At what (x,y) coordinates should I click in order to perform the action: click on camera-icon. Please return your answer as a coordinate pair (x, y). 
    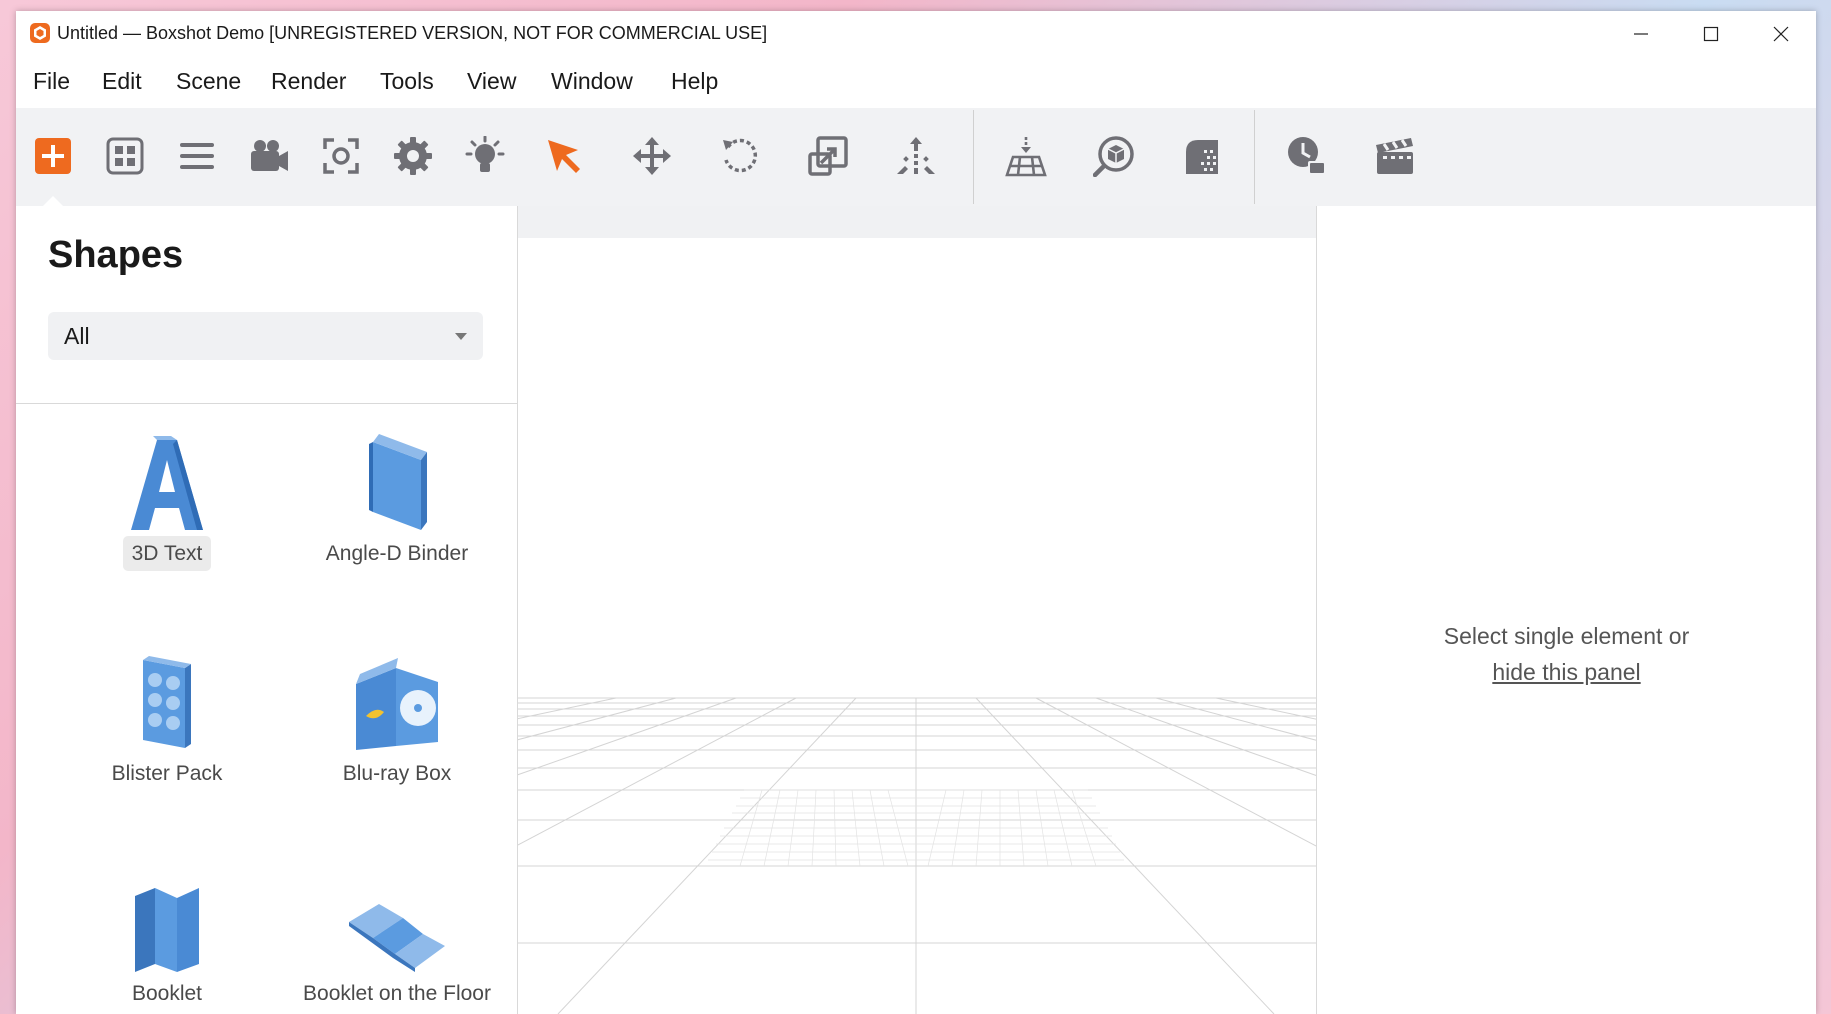
    Looking at the image, I should click on (269, 155).